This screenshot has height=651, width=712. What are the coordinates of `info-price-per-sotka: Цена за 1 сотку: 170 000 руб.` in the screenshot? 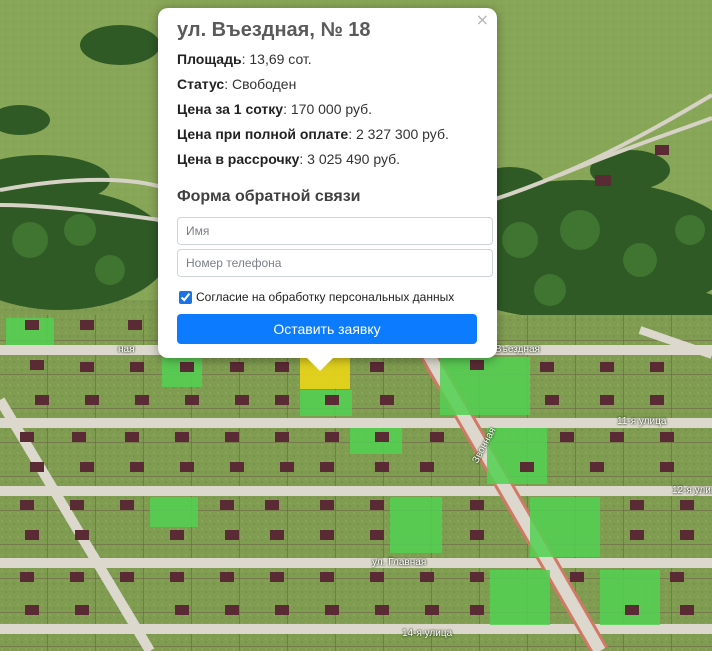 It's located at (274, 109).